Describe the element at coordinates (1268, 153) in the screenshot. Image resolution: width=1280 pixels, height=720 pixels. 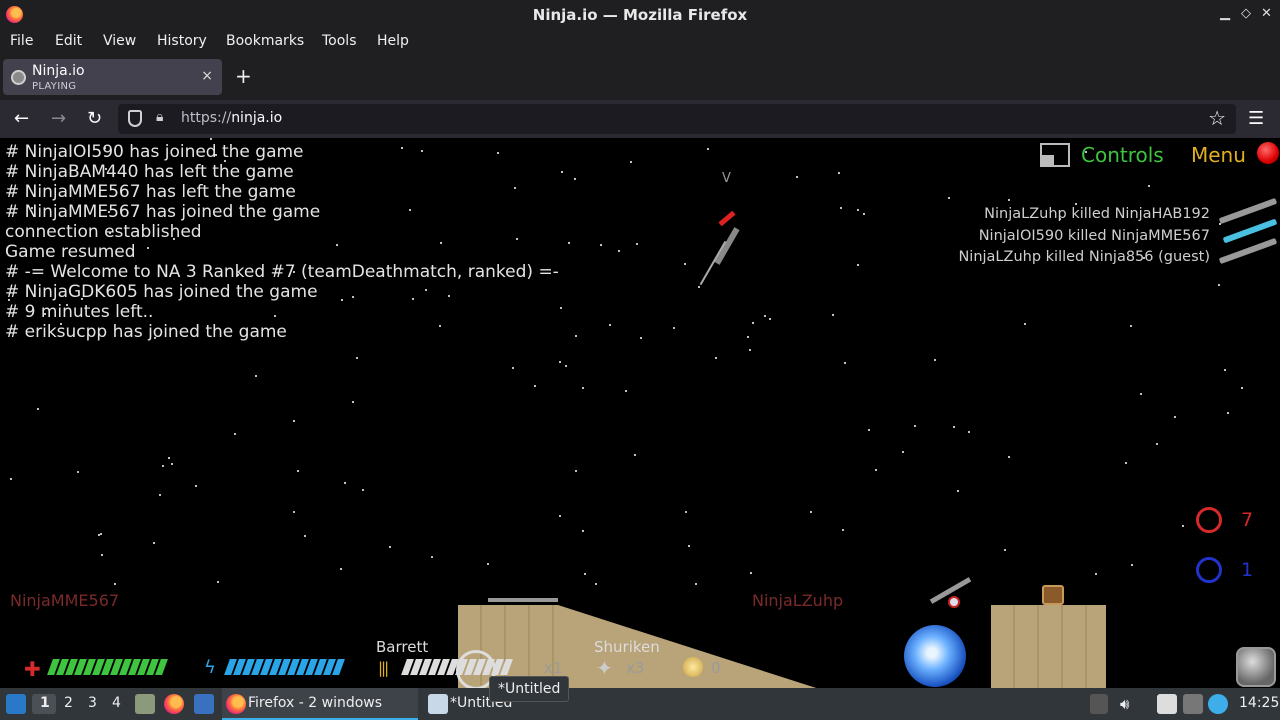
I see `record-icon` at that location.